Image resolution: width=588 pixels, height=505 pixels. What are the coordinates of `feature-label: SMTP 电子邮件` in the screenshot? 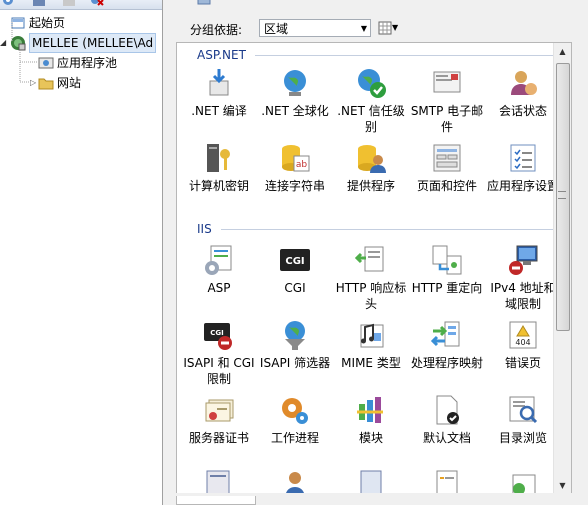 It's located at (447, 119).